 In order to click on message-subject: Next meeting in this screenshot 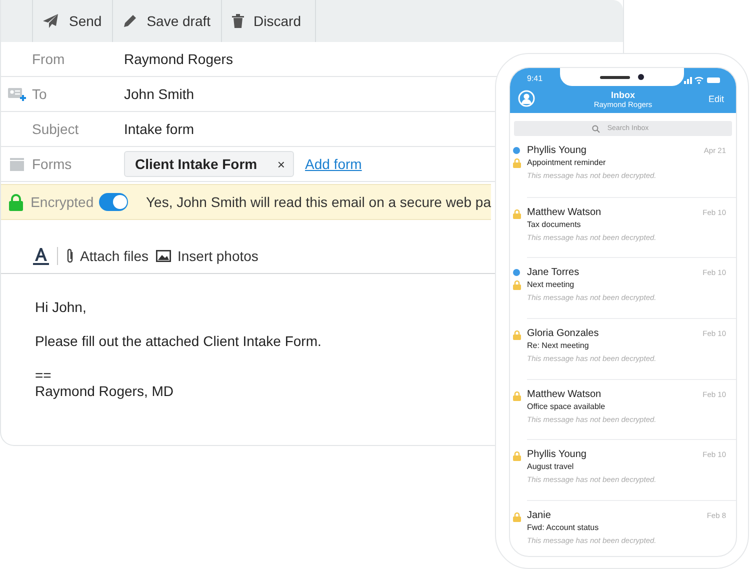, I will do `click(551, 285)`.